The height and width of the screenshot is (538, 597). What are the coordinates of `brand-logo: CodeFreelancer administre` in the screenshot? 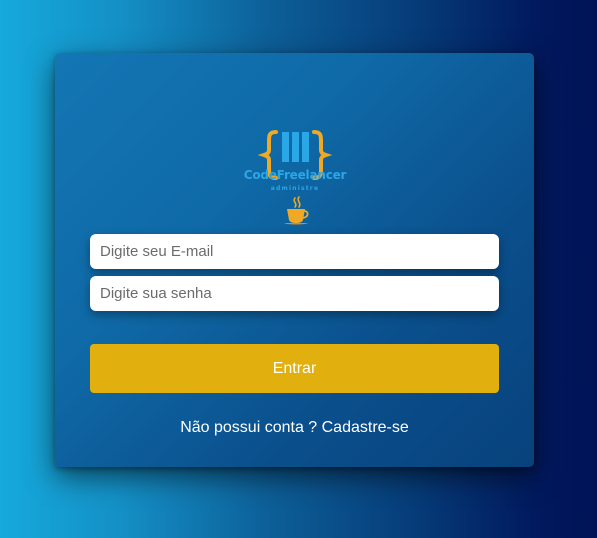 It's located at (295, 181).